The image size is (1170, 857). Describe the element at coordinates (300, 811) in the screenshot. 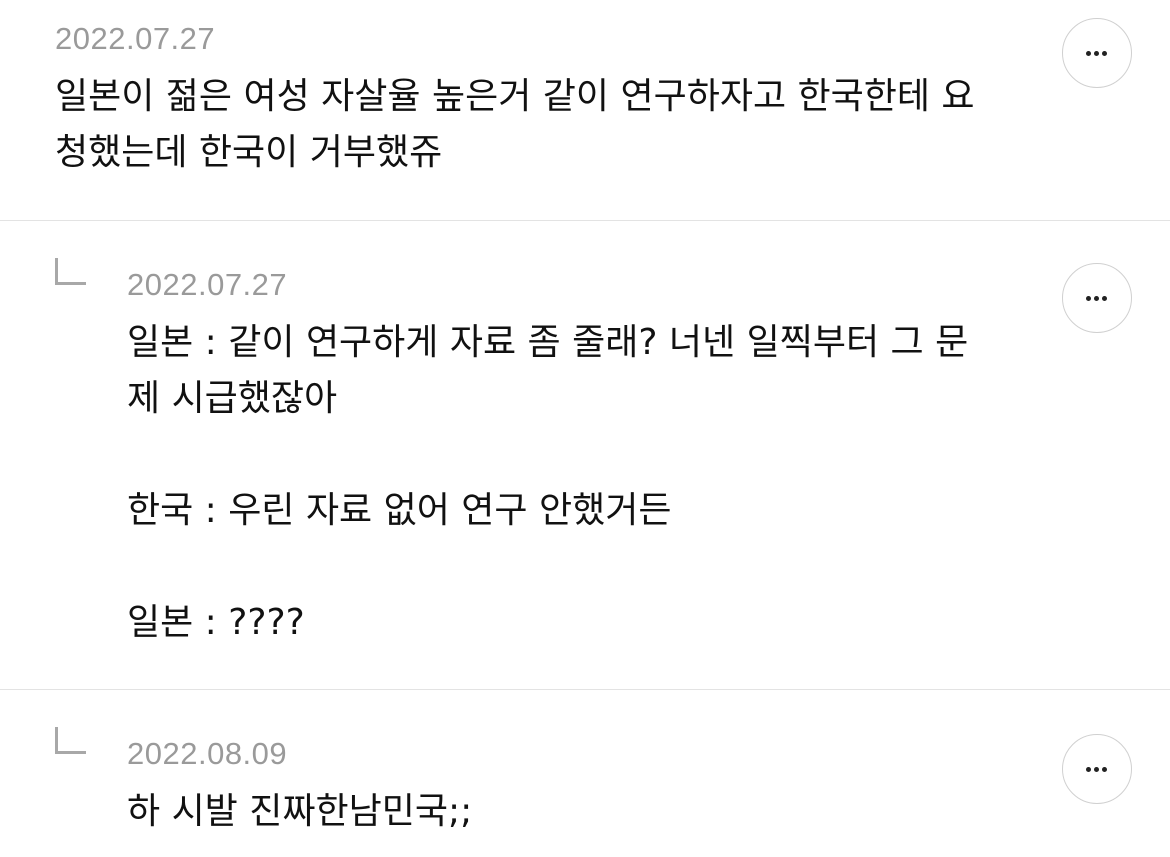

I see `comment-text: 하 시발 진짜한남민국;;` at that location.